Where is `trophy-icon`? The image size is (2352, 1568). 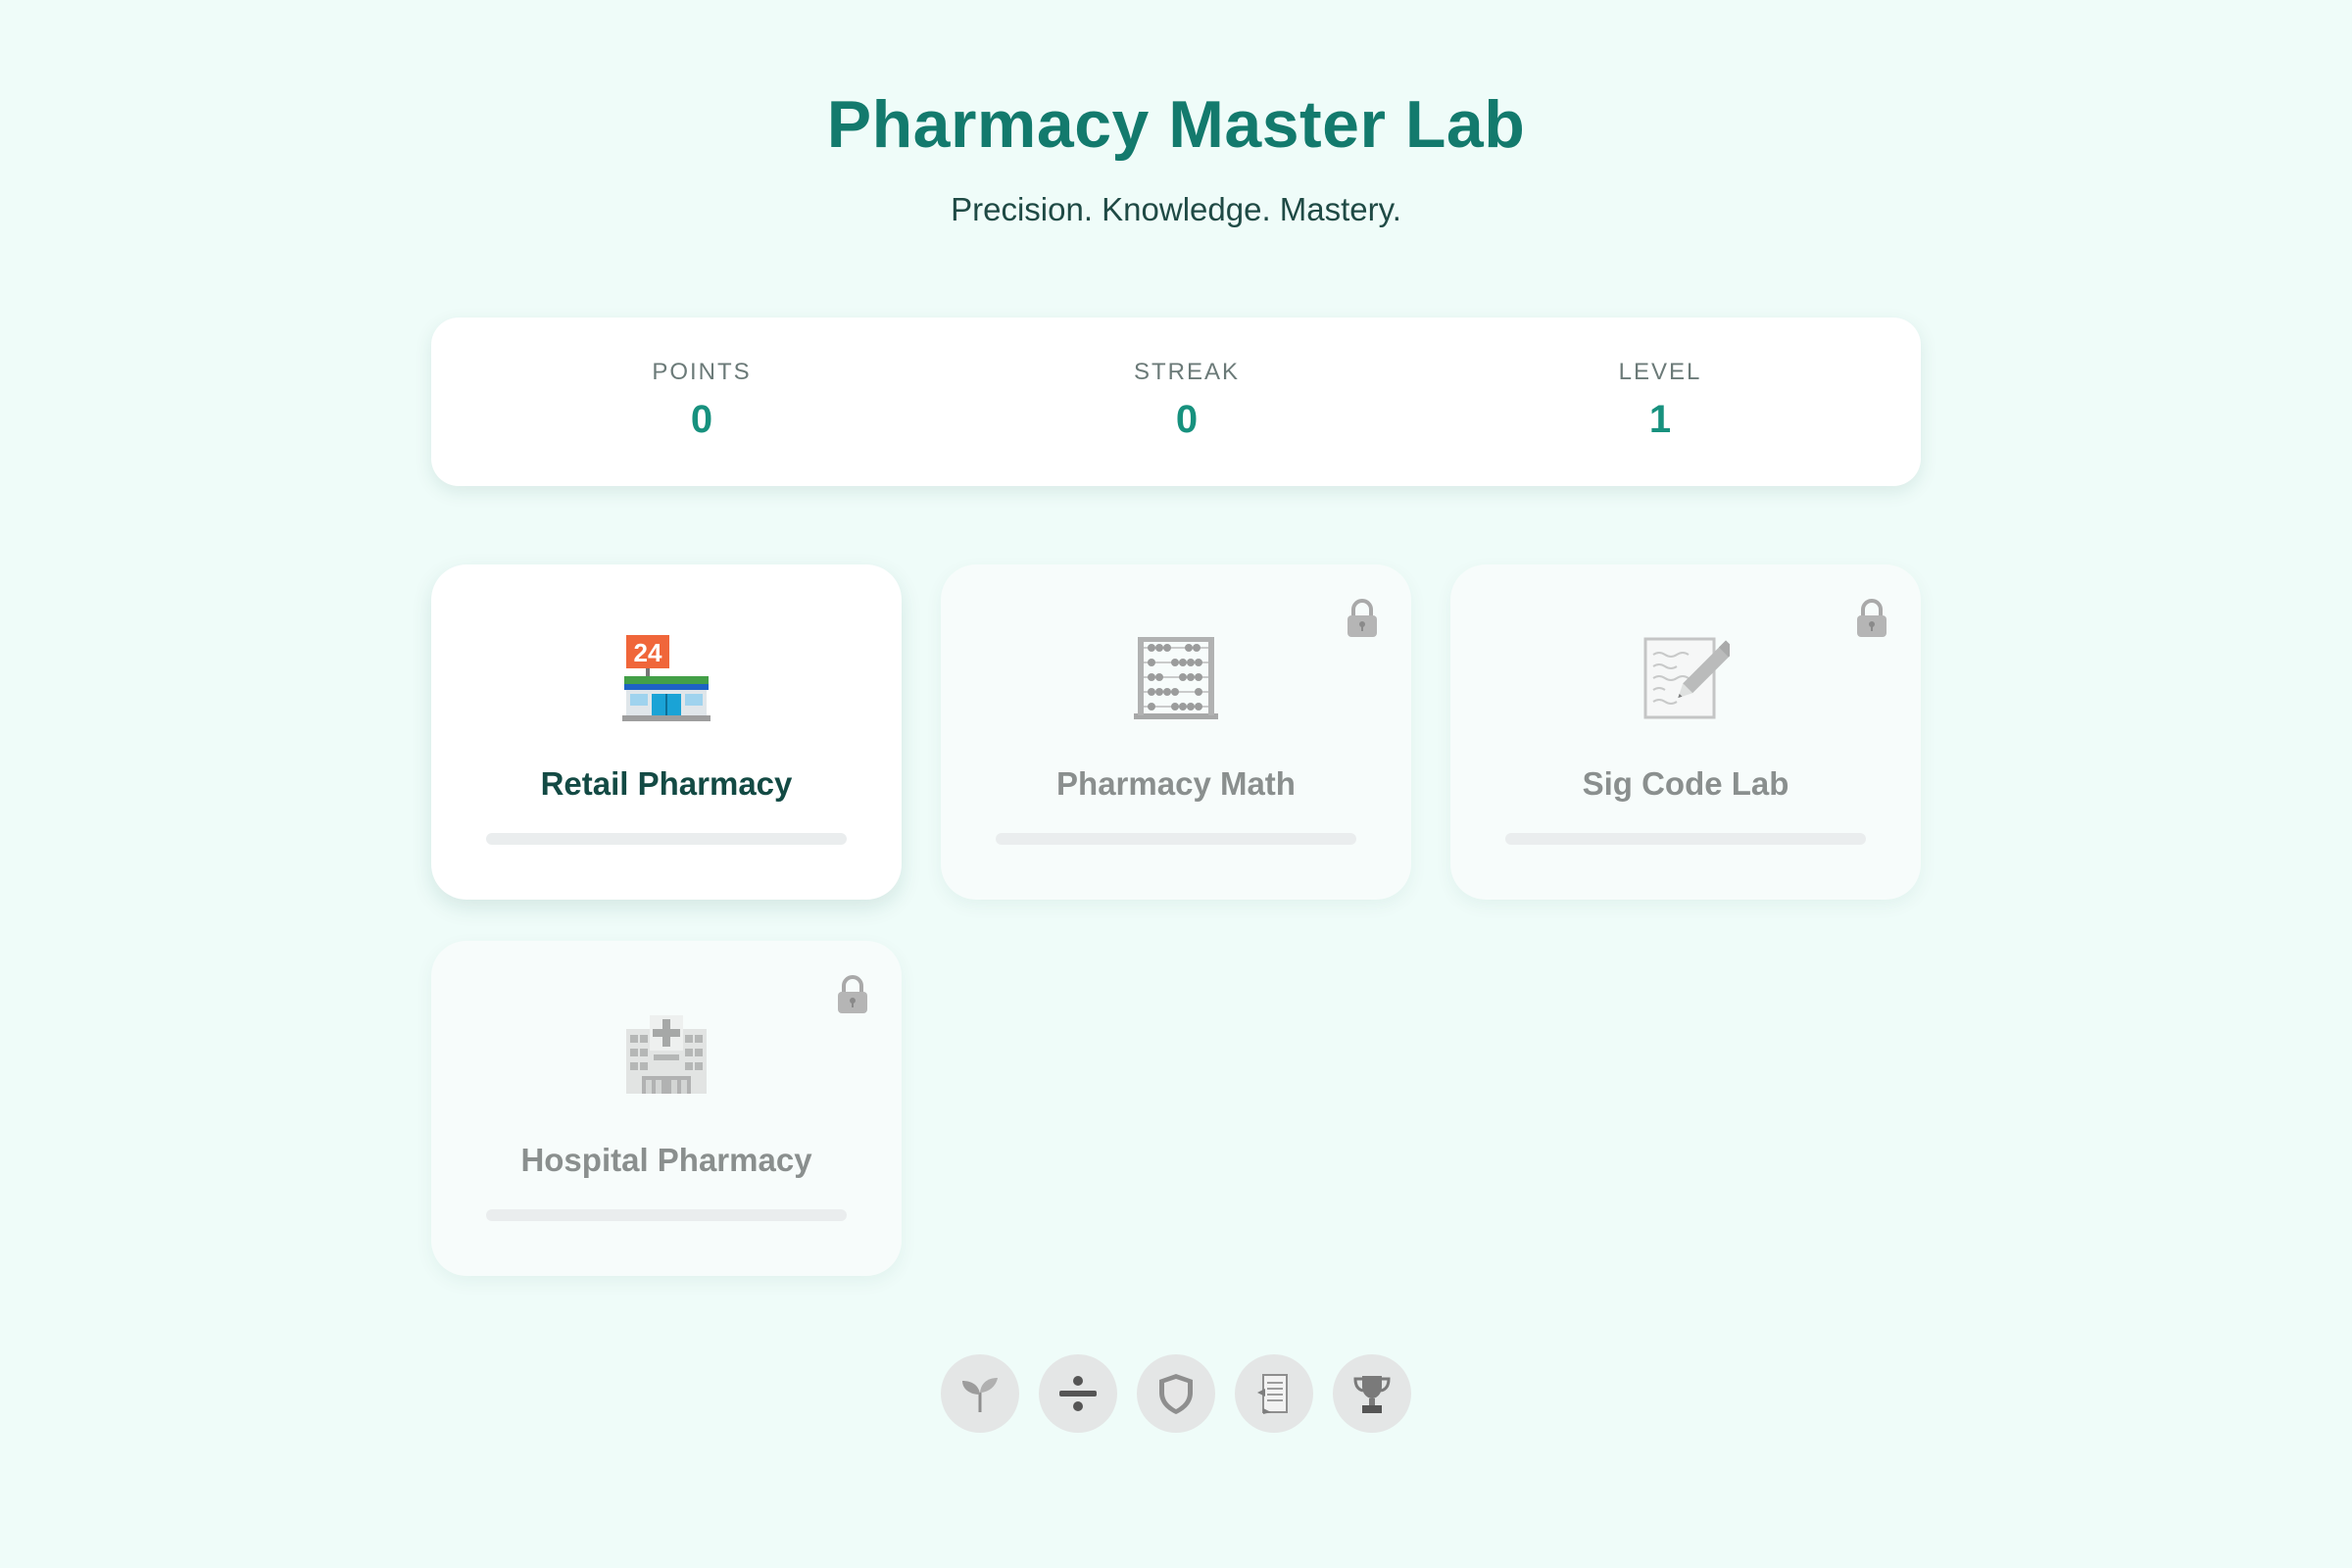
trophy-icon is located at coordinates (1372, 1394).